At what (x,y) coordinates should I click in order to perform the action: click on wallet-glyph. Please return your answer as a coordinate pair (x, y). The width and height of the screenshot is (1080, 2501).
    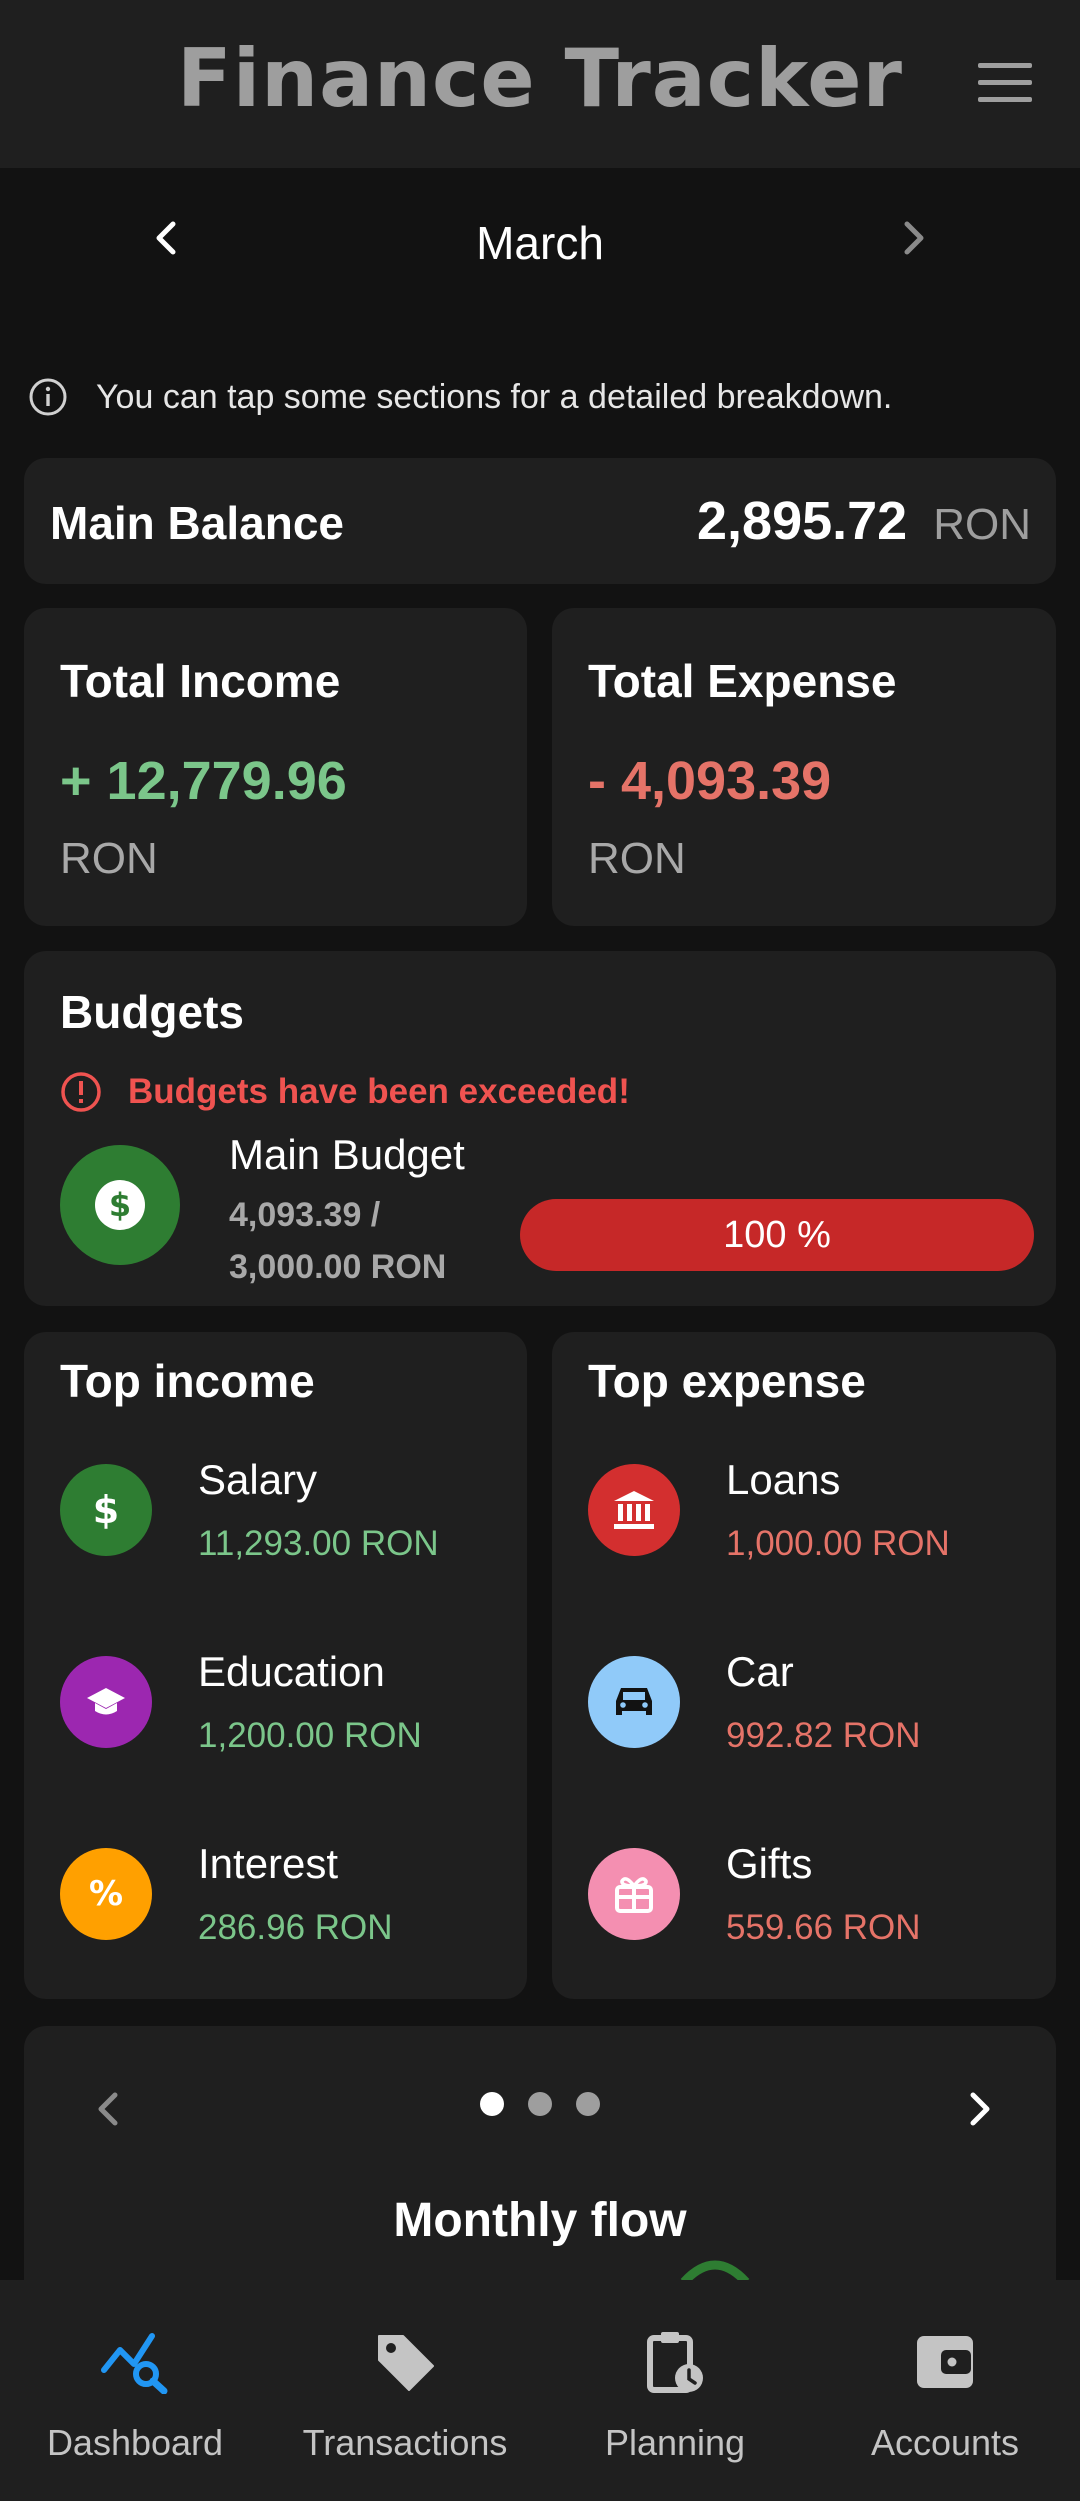
    Looking at the image, I should click on (945, 2362).